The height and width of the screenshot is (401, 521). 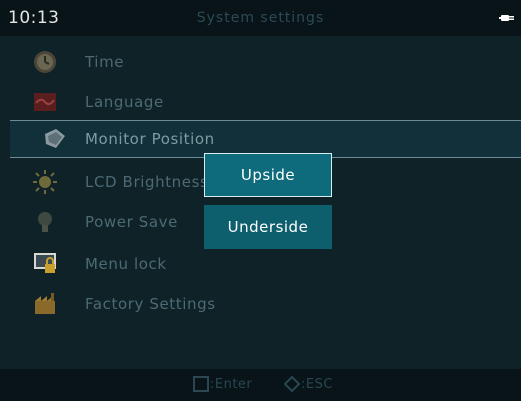 I want to click on plug-icon, so click(x=506, y=18).